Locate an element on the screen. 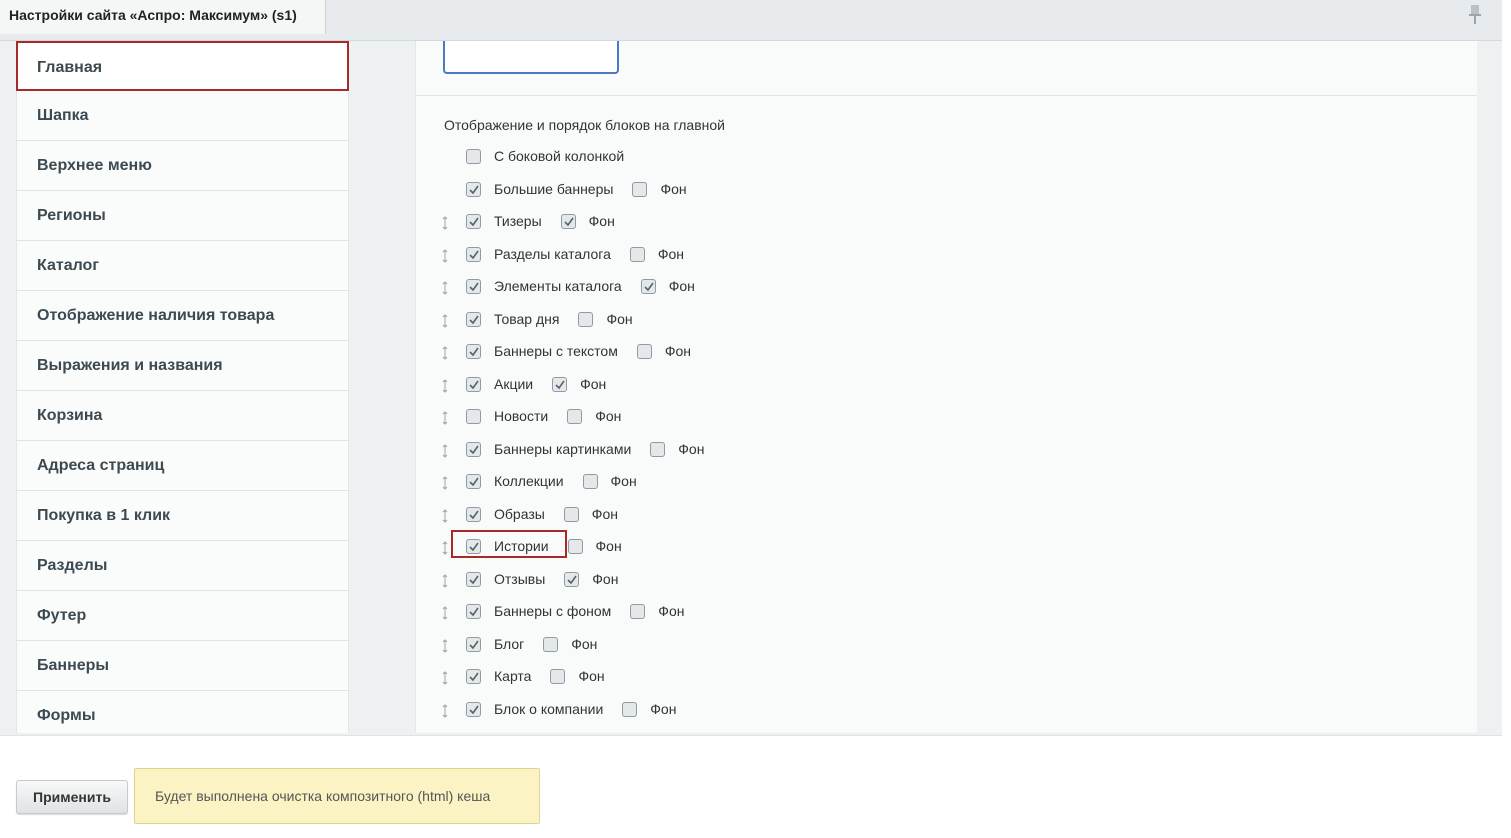 Image resolution: width=1511 pixels, height=838 pixels. block-row: Образы Фон is located at coordinates (946, 518).